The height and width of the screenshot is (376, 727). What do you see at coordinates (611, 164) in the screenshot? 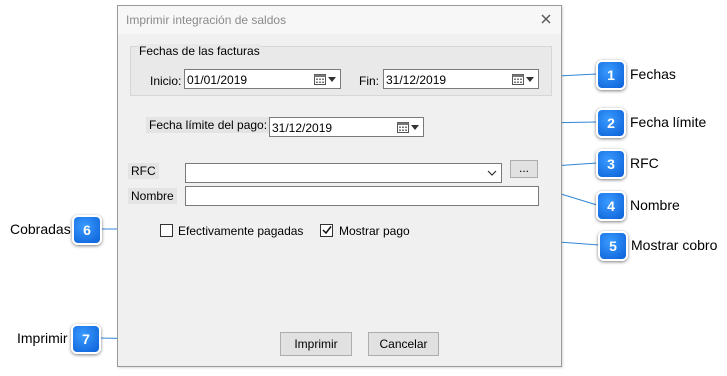
I see `callout-badge-3: 3` at bounding box center [611, 164].